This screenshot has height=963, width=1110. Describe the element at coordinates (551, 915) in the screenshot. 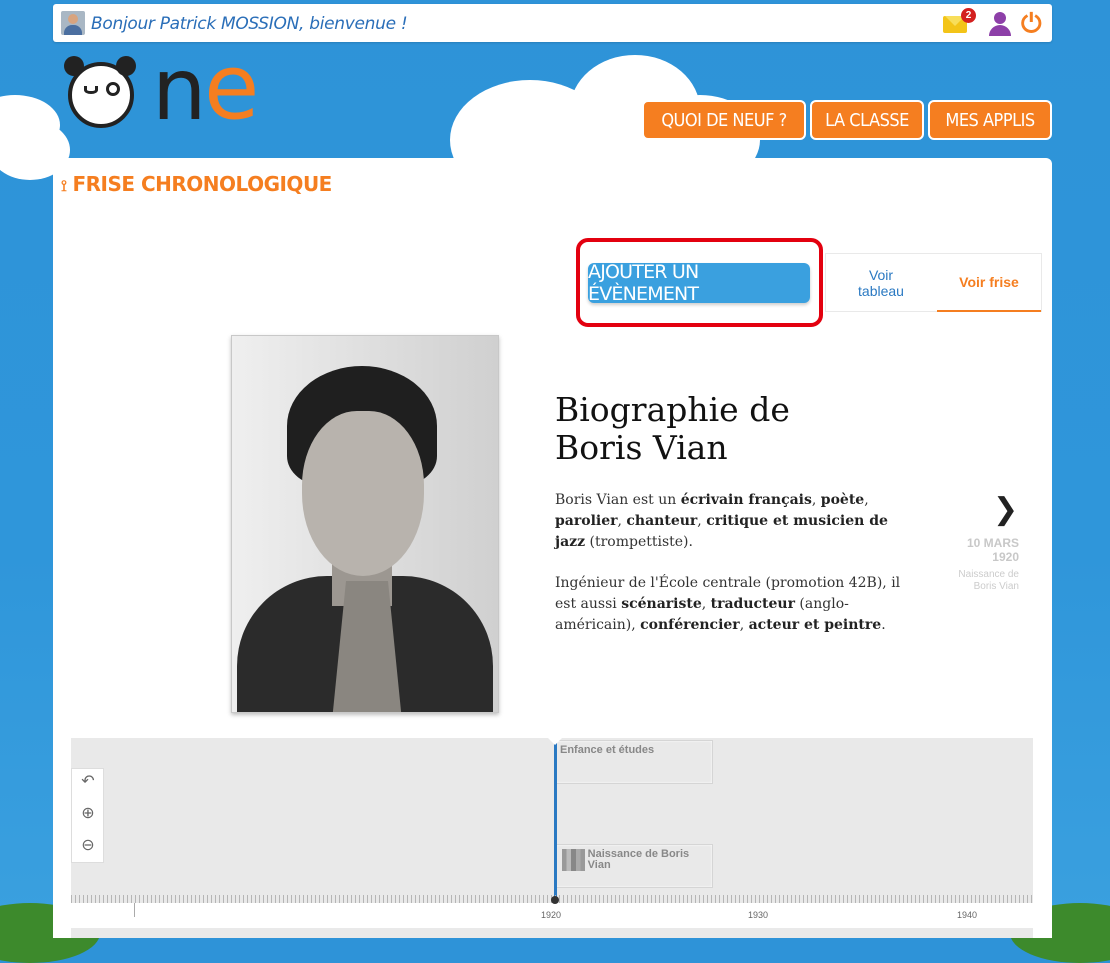

I see `timeline-year-label: 1920` at that location.